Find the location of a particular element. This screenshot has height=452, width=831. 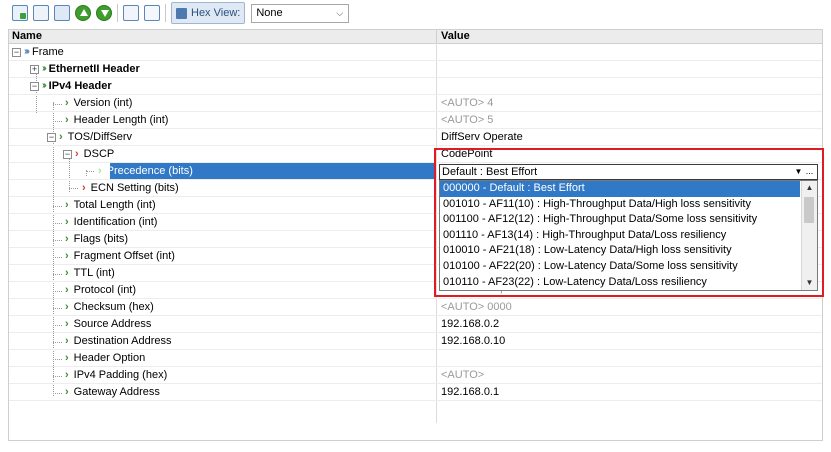

row-label: ECN Setting (bits) is located at coordinates (134, 188).